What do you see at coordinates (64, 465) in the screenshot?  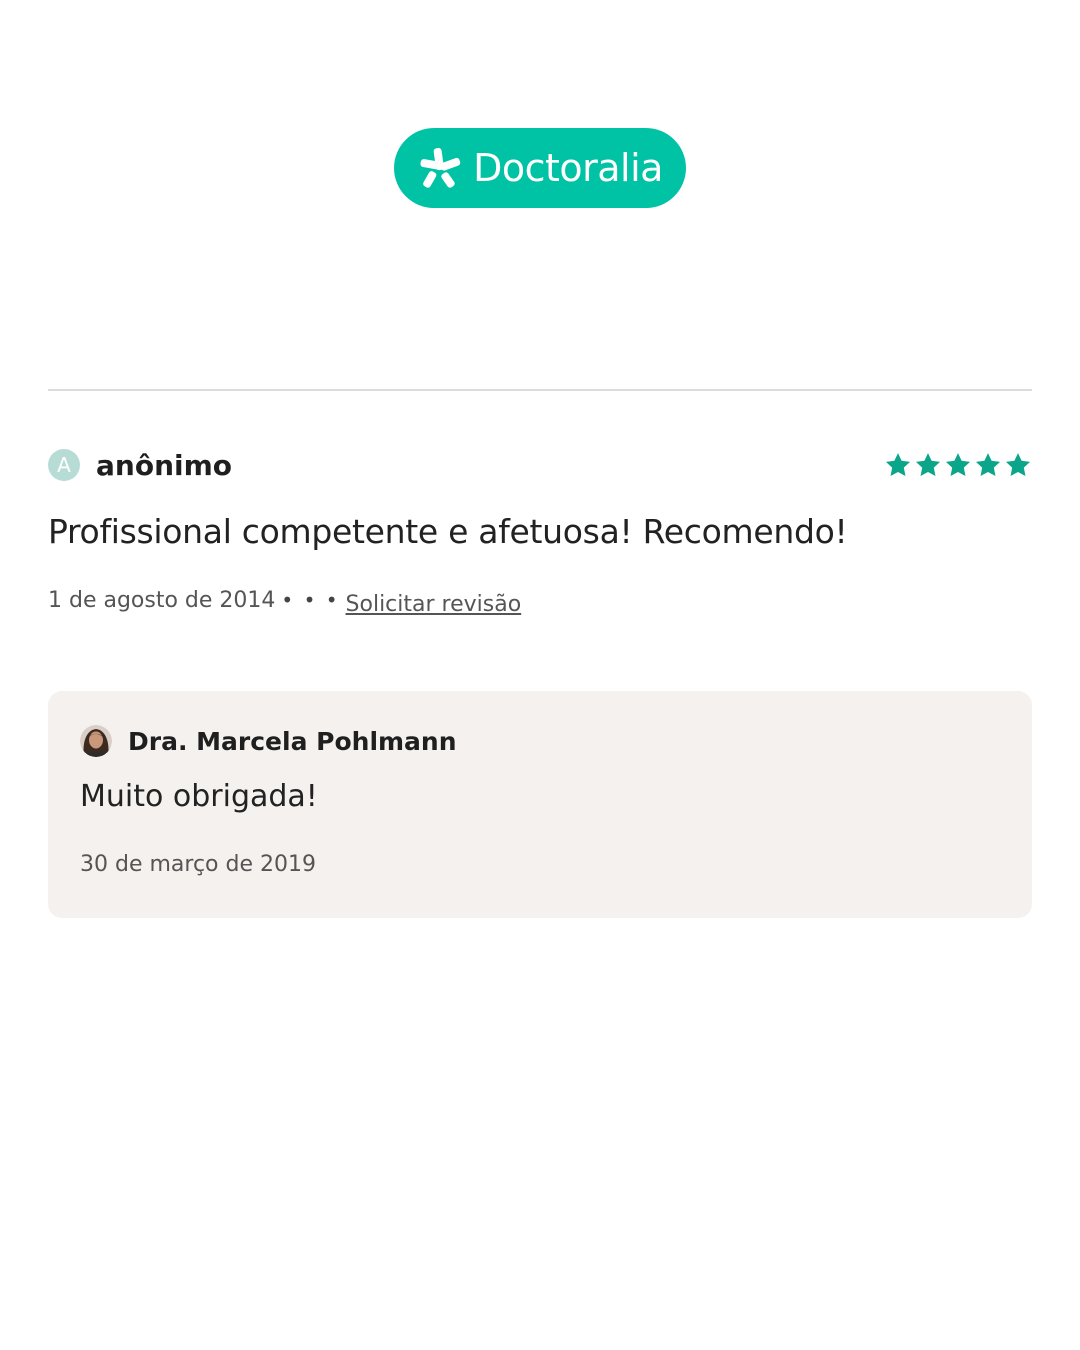 I see `author-avatar: A` at bounding box center [64, 465].